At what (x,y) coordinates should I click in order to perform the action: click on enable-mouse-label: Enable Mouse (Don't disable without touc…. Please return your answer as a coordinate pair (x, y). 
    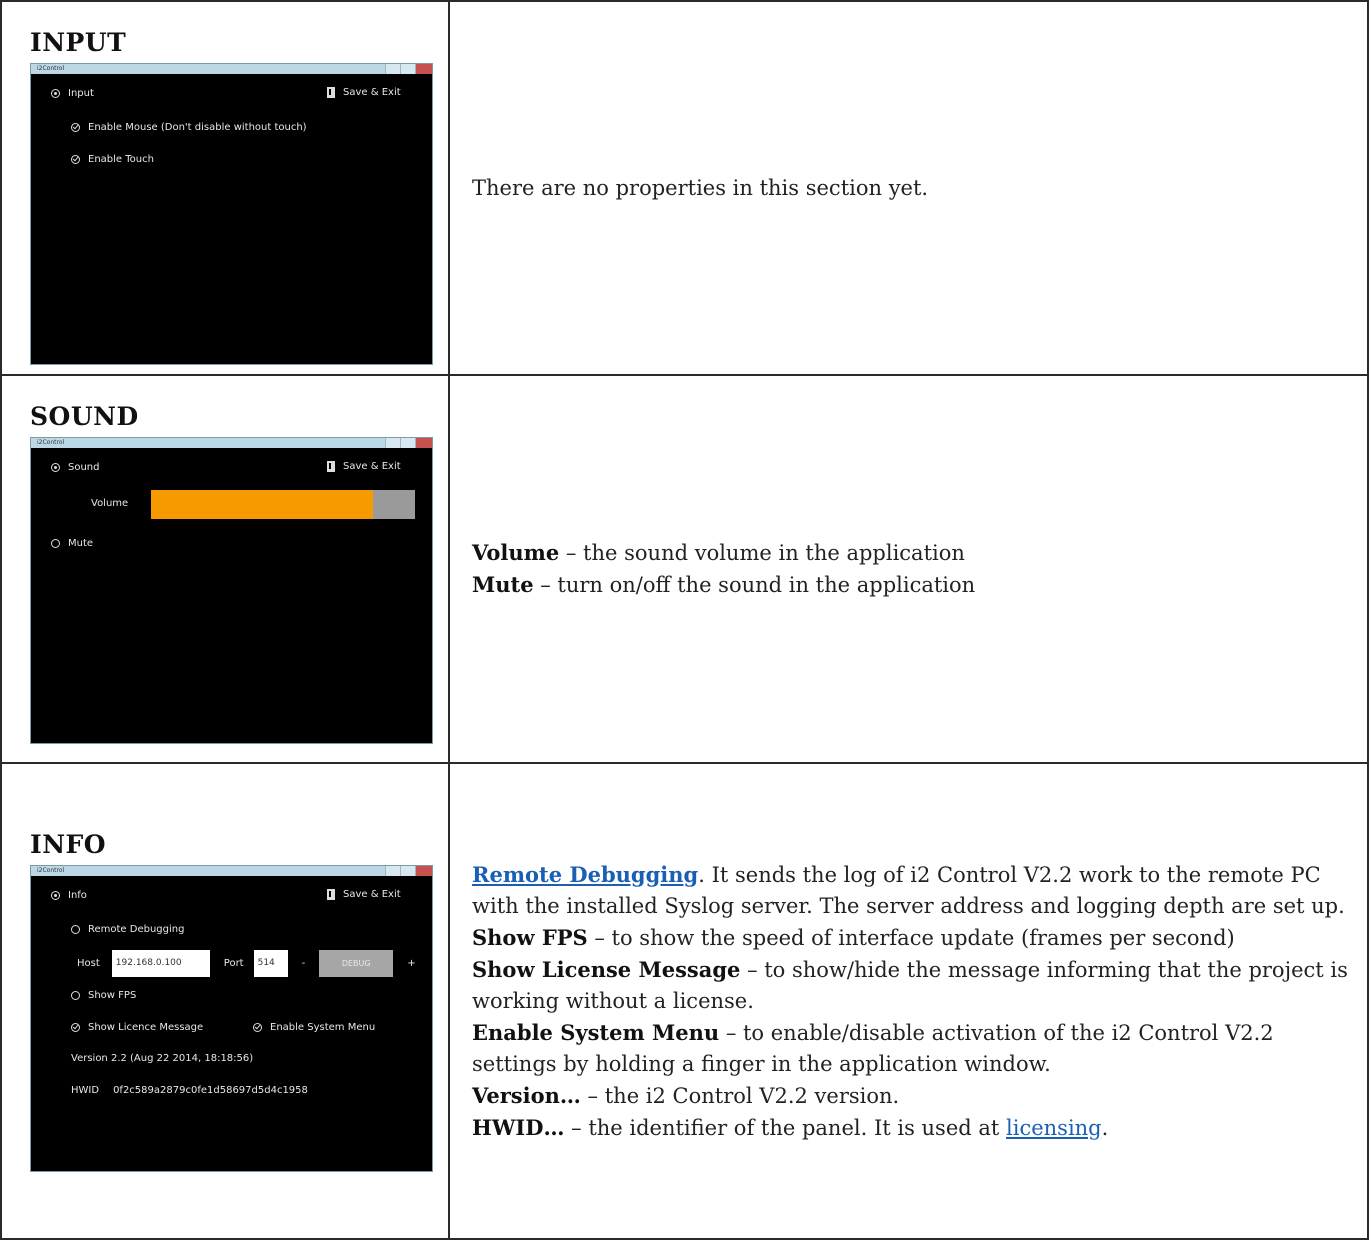
    Looking at the image, I should click on (197, 127).